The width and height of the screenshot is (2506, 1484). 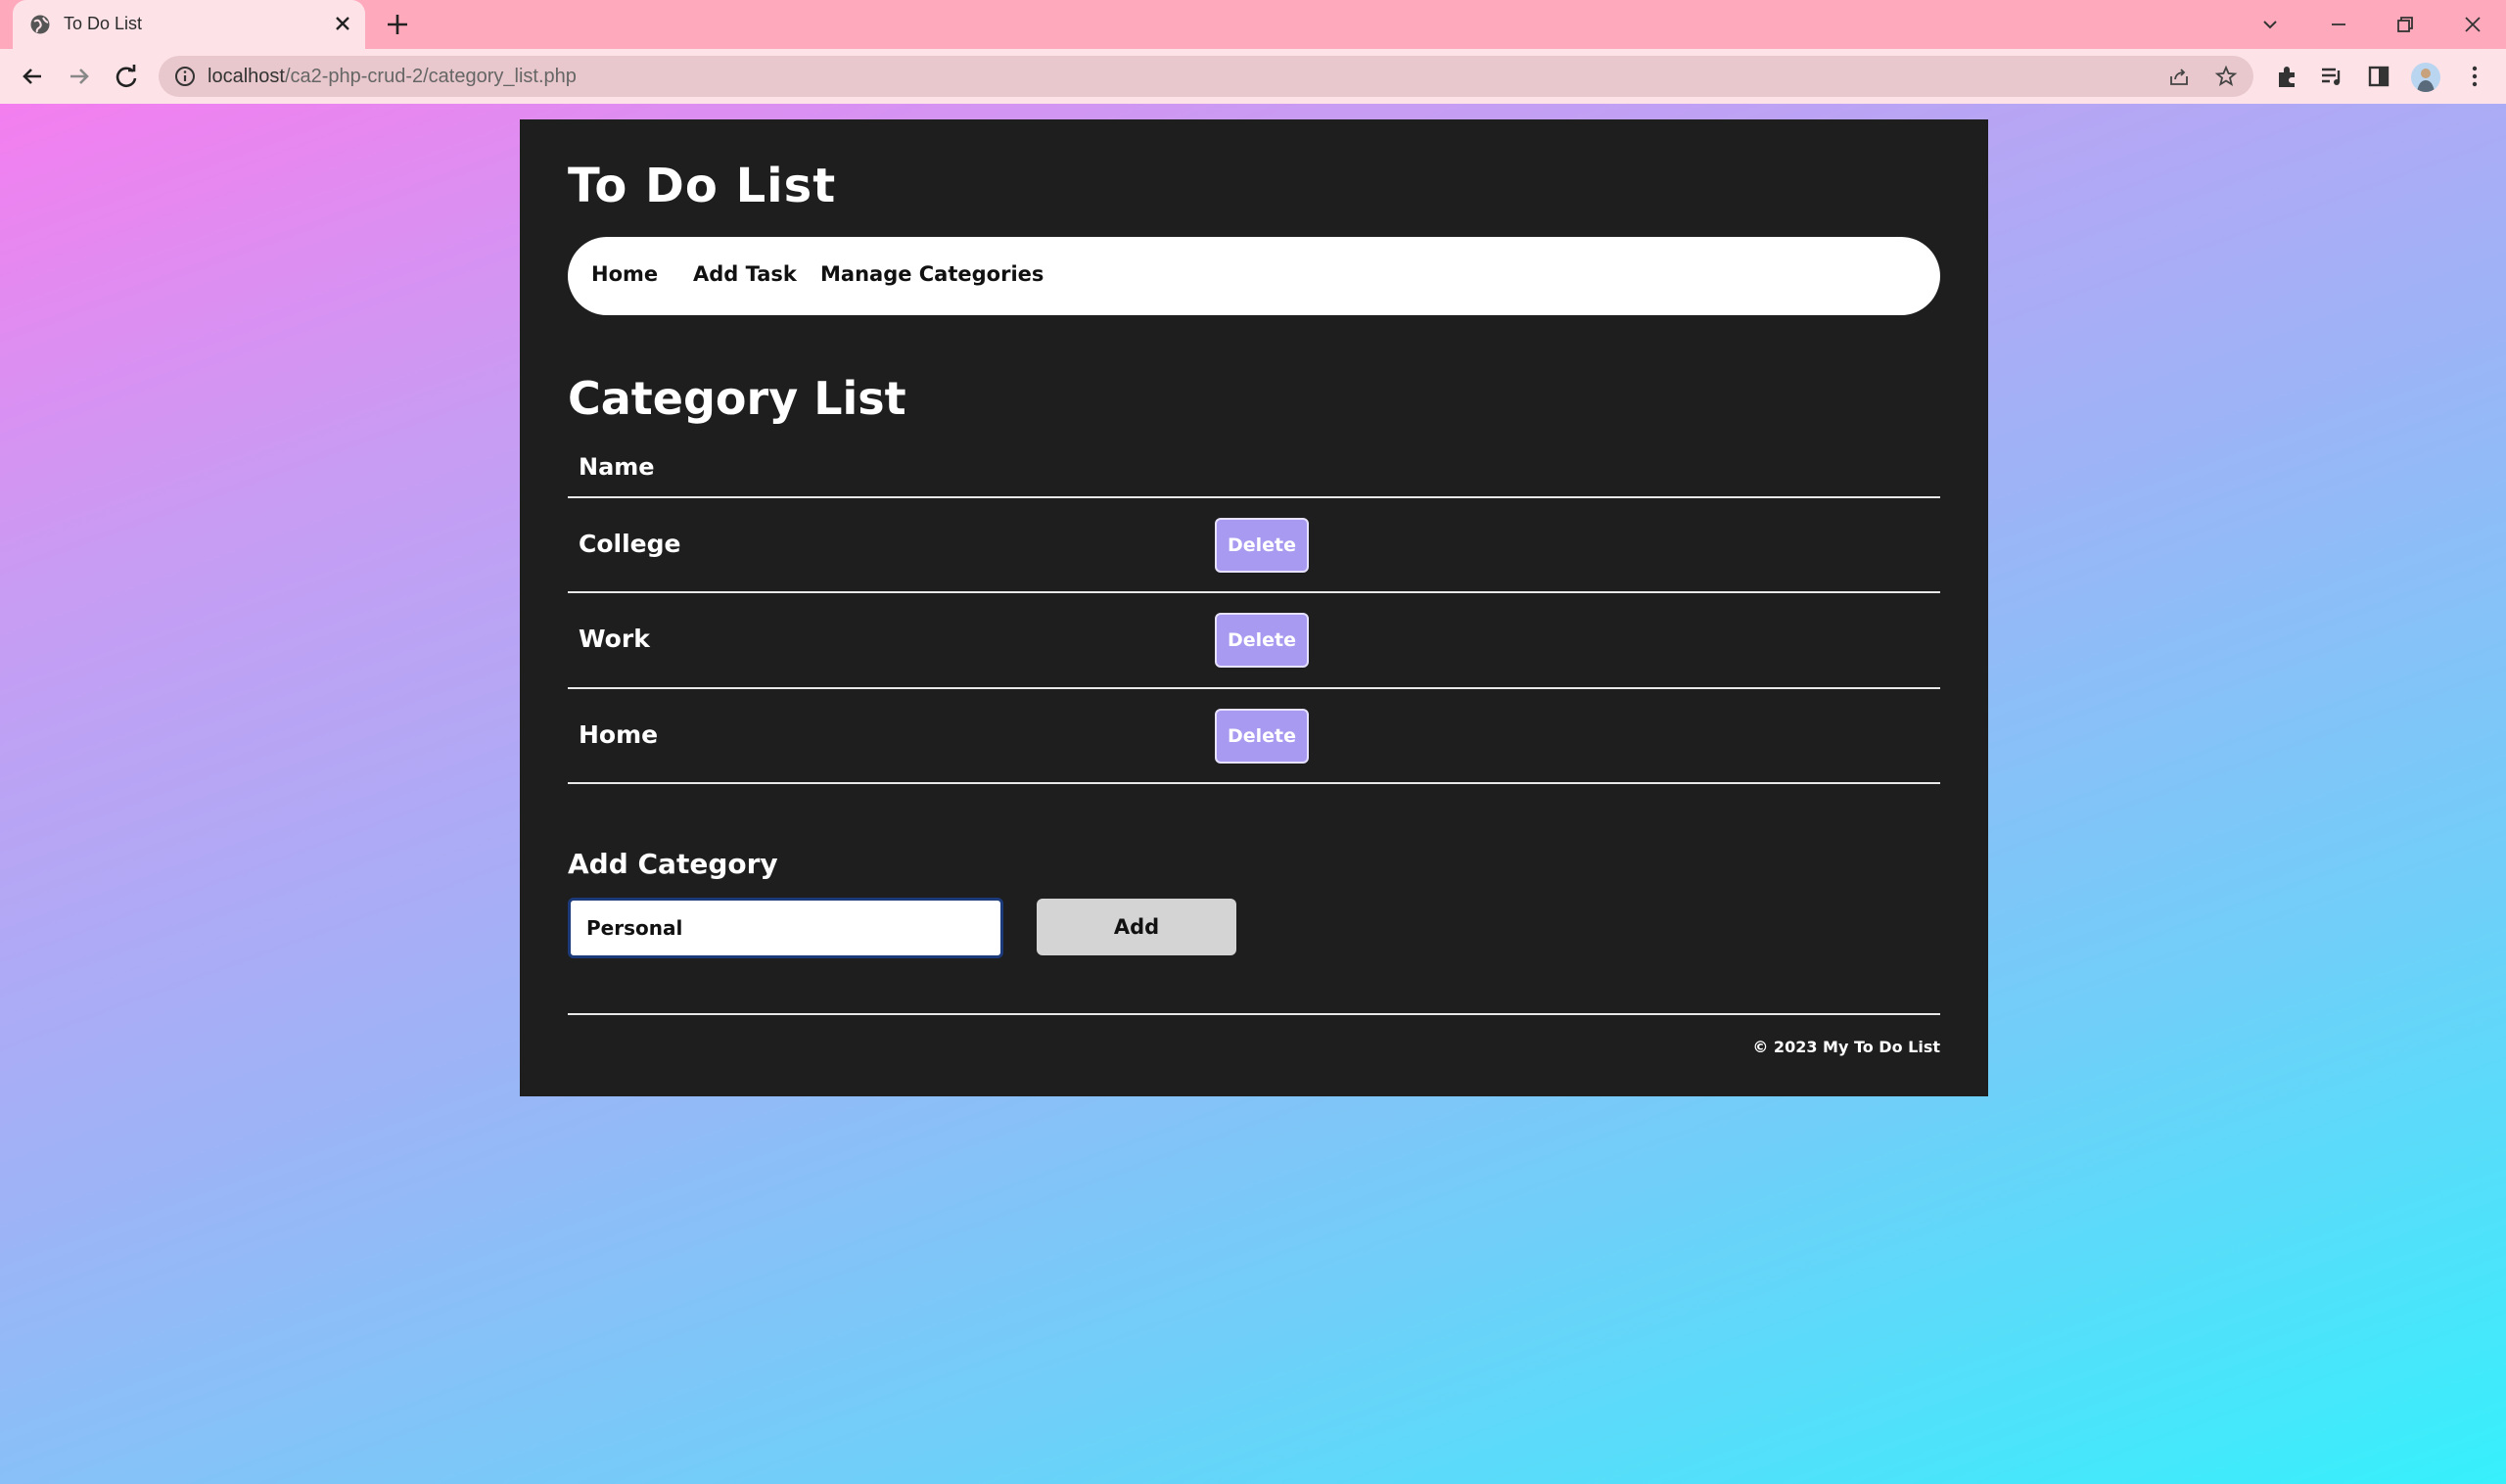 I want to click on share-icon, so click(x=2179, y=76).